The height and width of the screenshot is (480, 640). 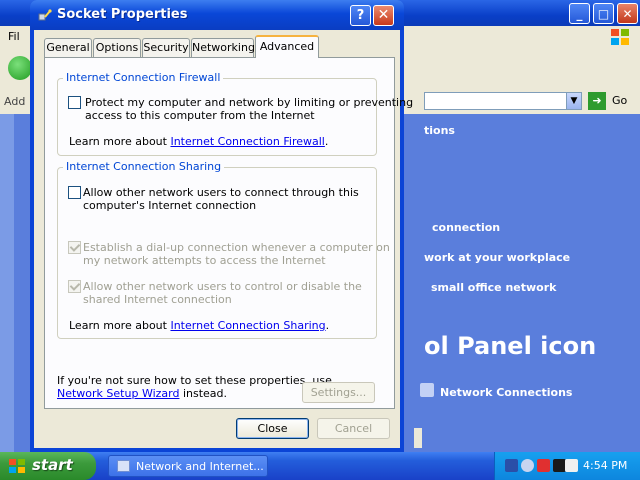 I want to click on sharing-group-label: Internet Connection Sharing, so click(x=144, y=166).